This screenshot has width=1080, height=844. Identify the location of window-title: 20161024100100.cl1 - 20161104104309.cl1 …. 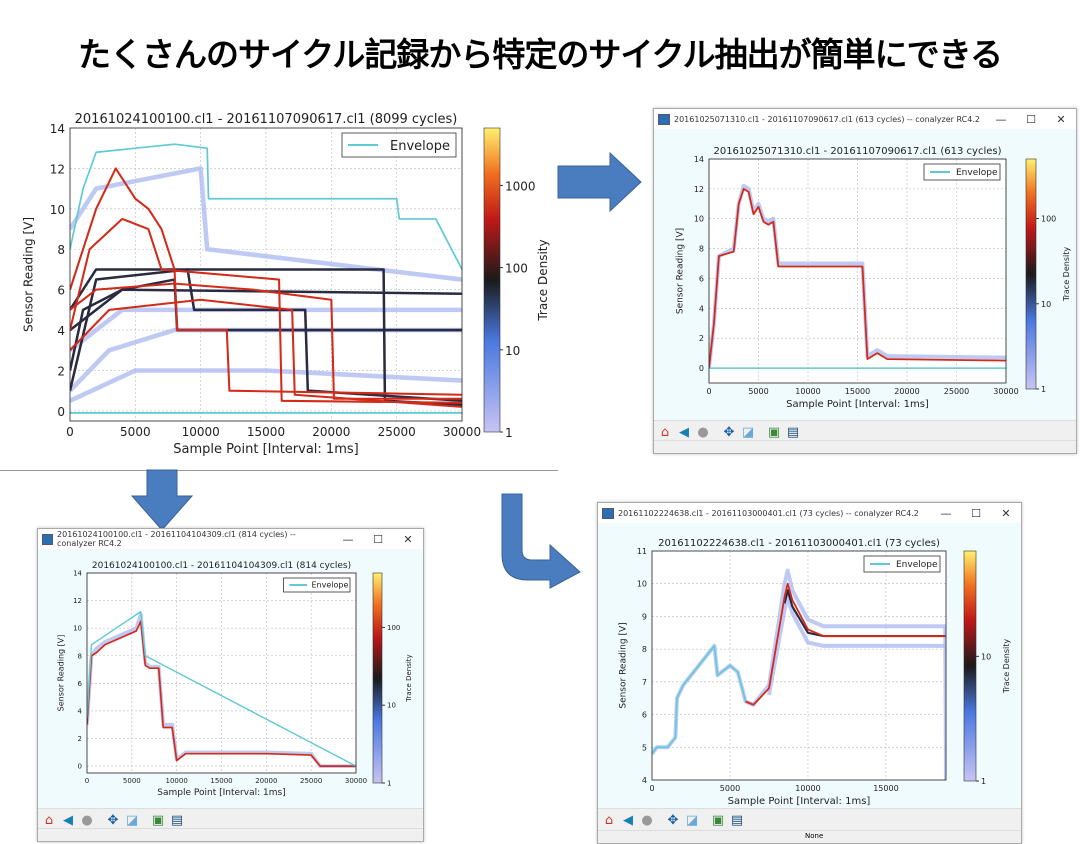
(176, 539).